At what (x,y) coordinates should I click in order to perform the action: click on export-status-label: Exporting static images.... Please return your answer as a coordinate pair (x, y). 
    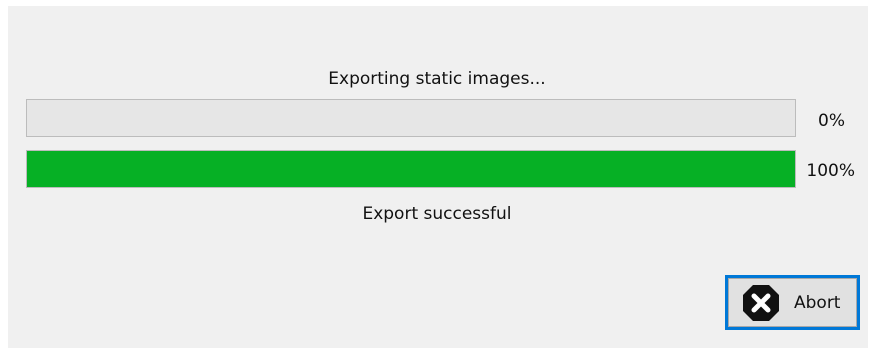
    Looking at the image, I should click on (437, 79).